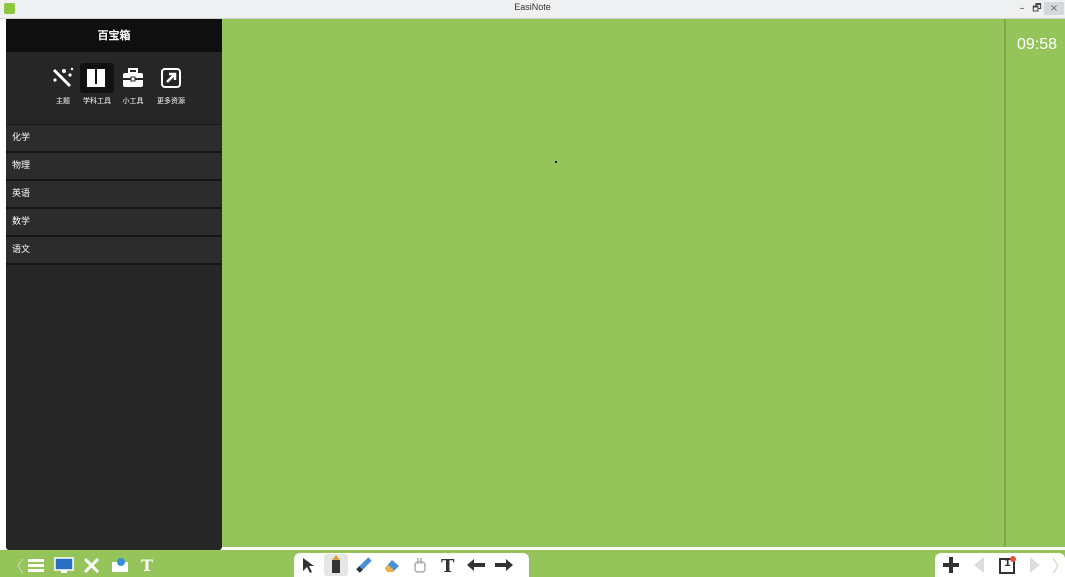 This screenshot has height=577, width=1065. I want to click on left-tool-group: T, so click(96, 565).